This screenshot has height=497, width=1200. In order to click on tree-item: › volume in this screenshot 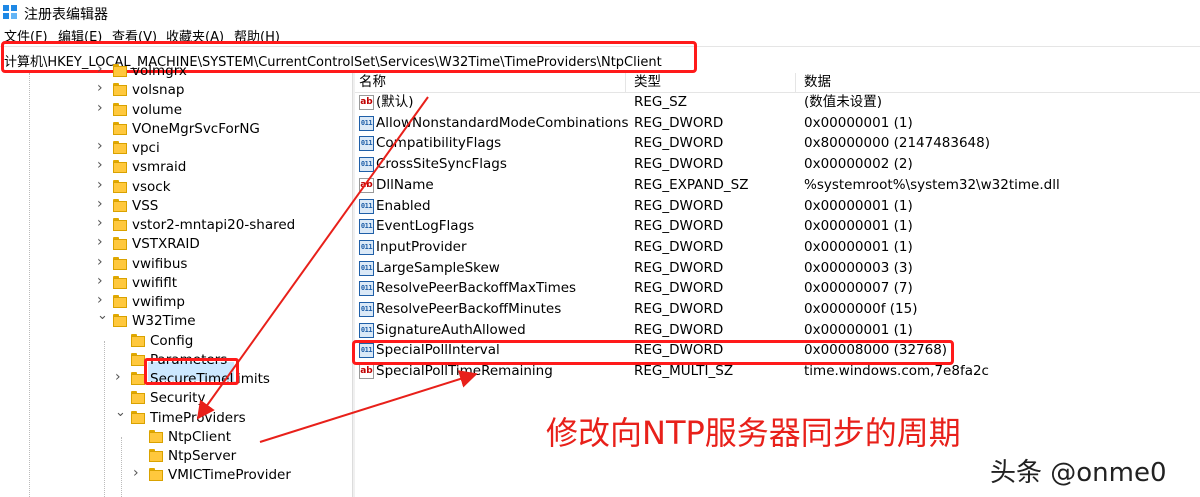, I will do `click(176, 110)`.